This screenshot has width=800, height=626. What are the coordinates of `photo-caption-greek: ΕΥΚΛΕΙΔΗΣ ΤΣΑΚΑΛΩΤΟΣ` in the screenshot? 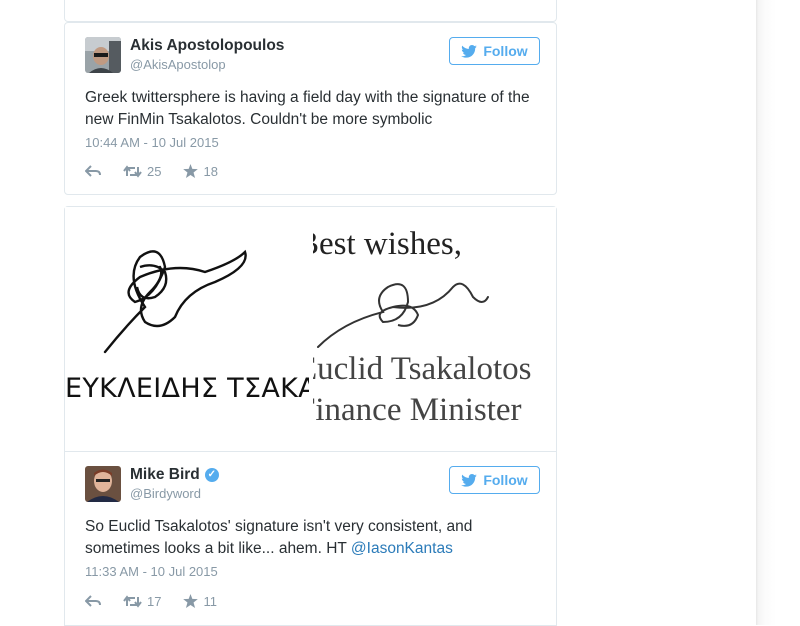 It's located at (187, 388).